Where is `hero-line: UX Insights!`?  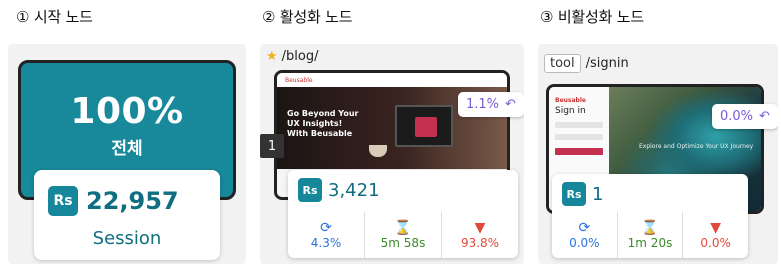
hero-line: UX Insights! is located at coordinates (315, 123).